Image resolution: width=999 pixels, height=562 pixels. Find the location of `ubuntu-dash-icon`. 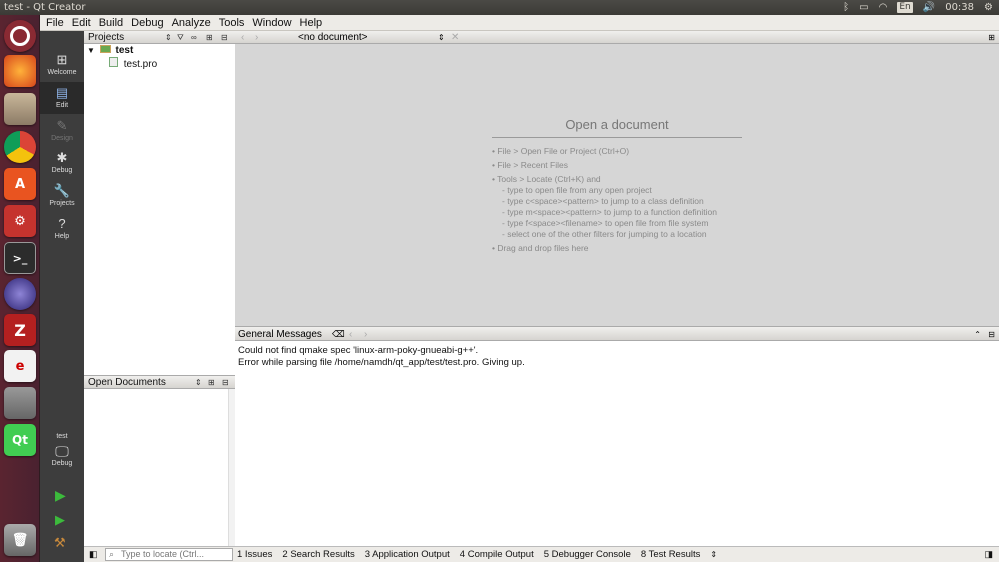

ubuntu-dash-icon is located at coordinates (20, 36).